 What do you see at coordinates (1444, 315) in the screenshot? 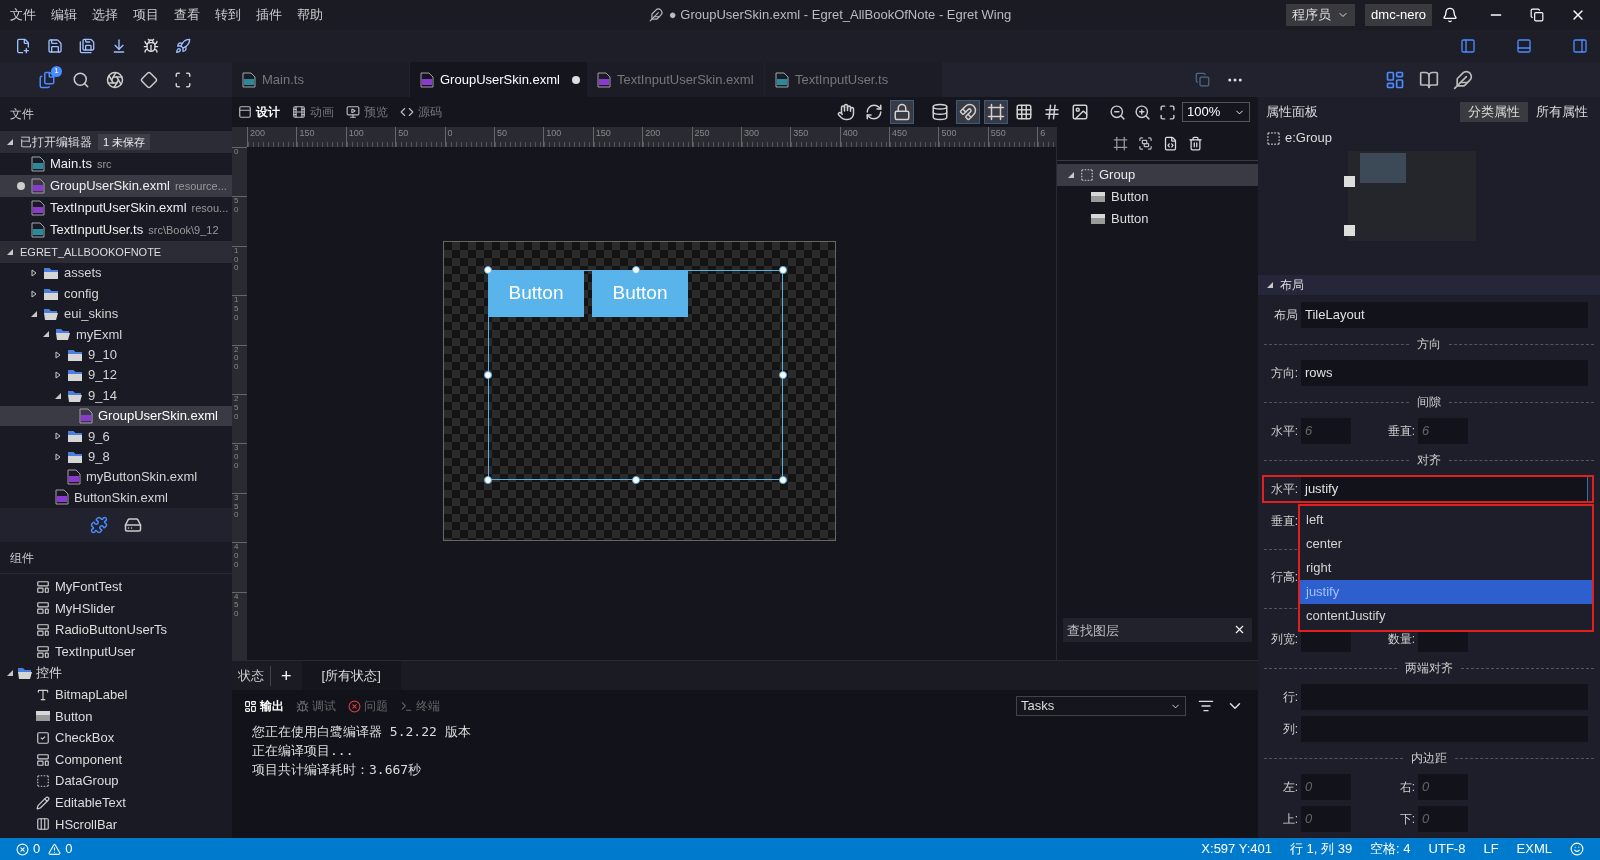
I see `text-field: TileLayout` at bounding box center [1444, 315].